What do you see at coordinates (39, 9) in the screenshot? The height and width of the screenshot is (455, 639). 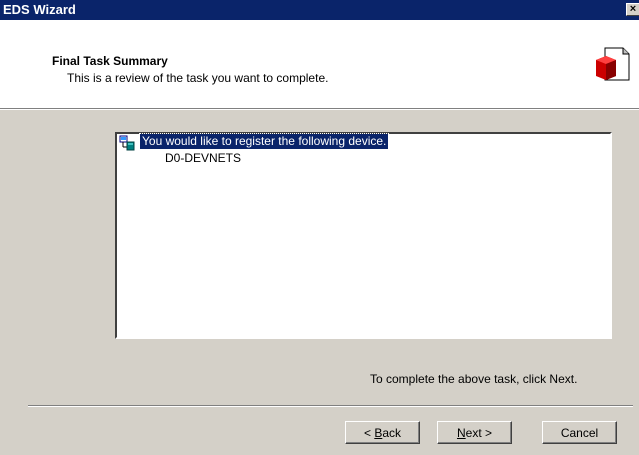 I see `window-title: EDS Wizard` at bounding box center [39, 9].